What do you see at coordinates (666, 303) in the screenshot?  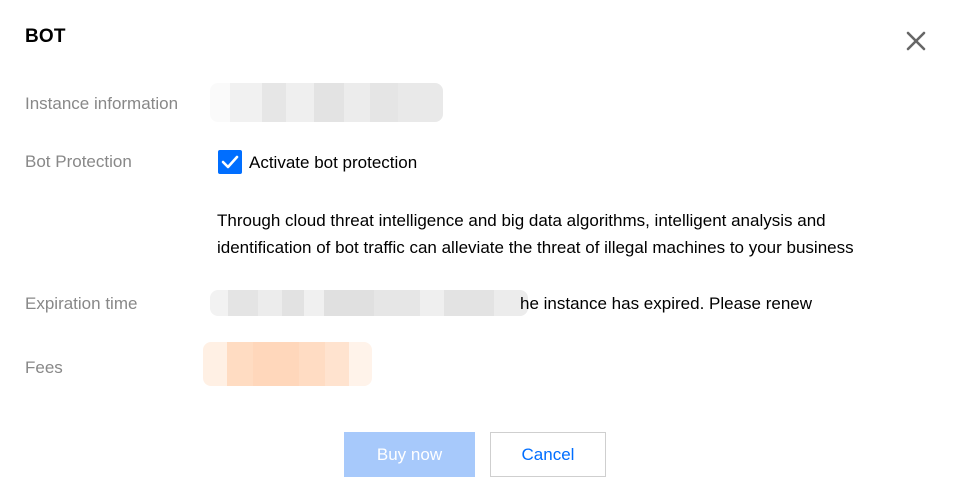 I see `expiration-note: he instance has expired. Please renew` at bounding box center [666, 303].